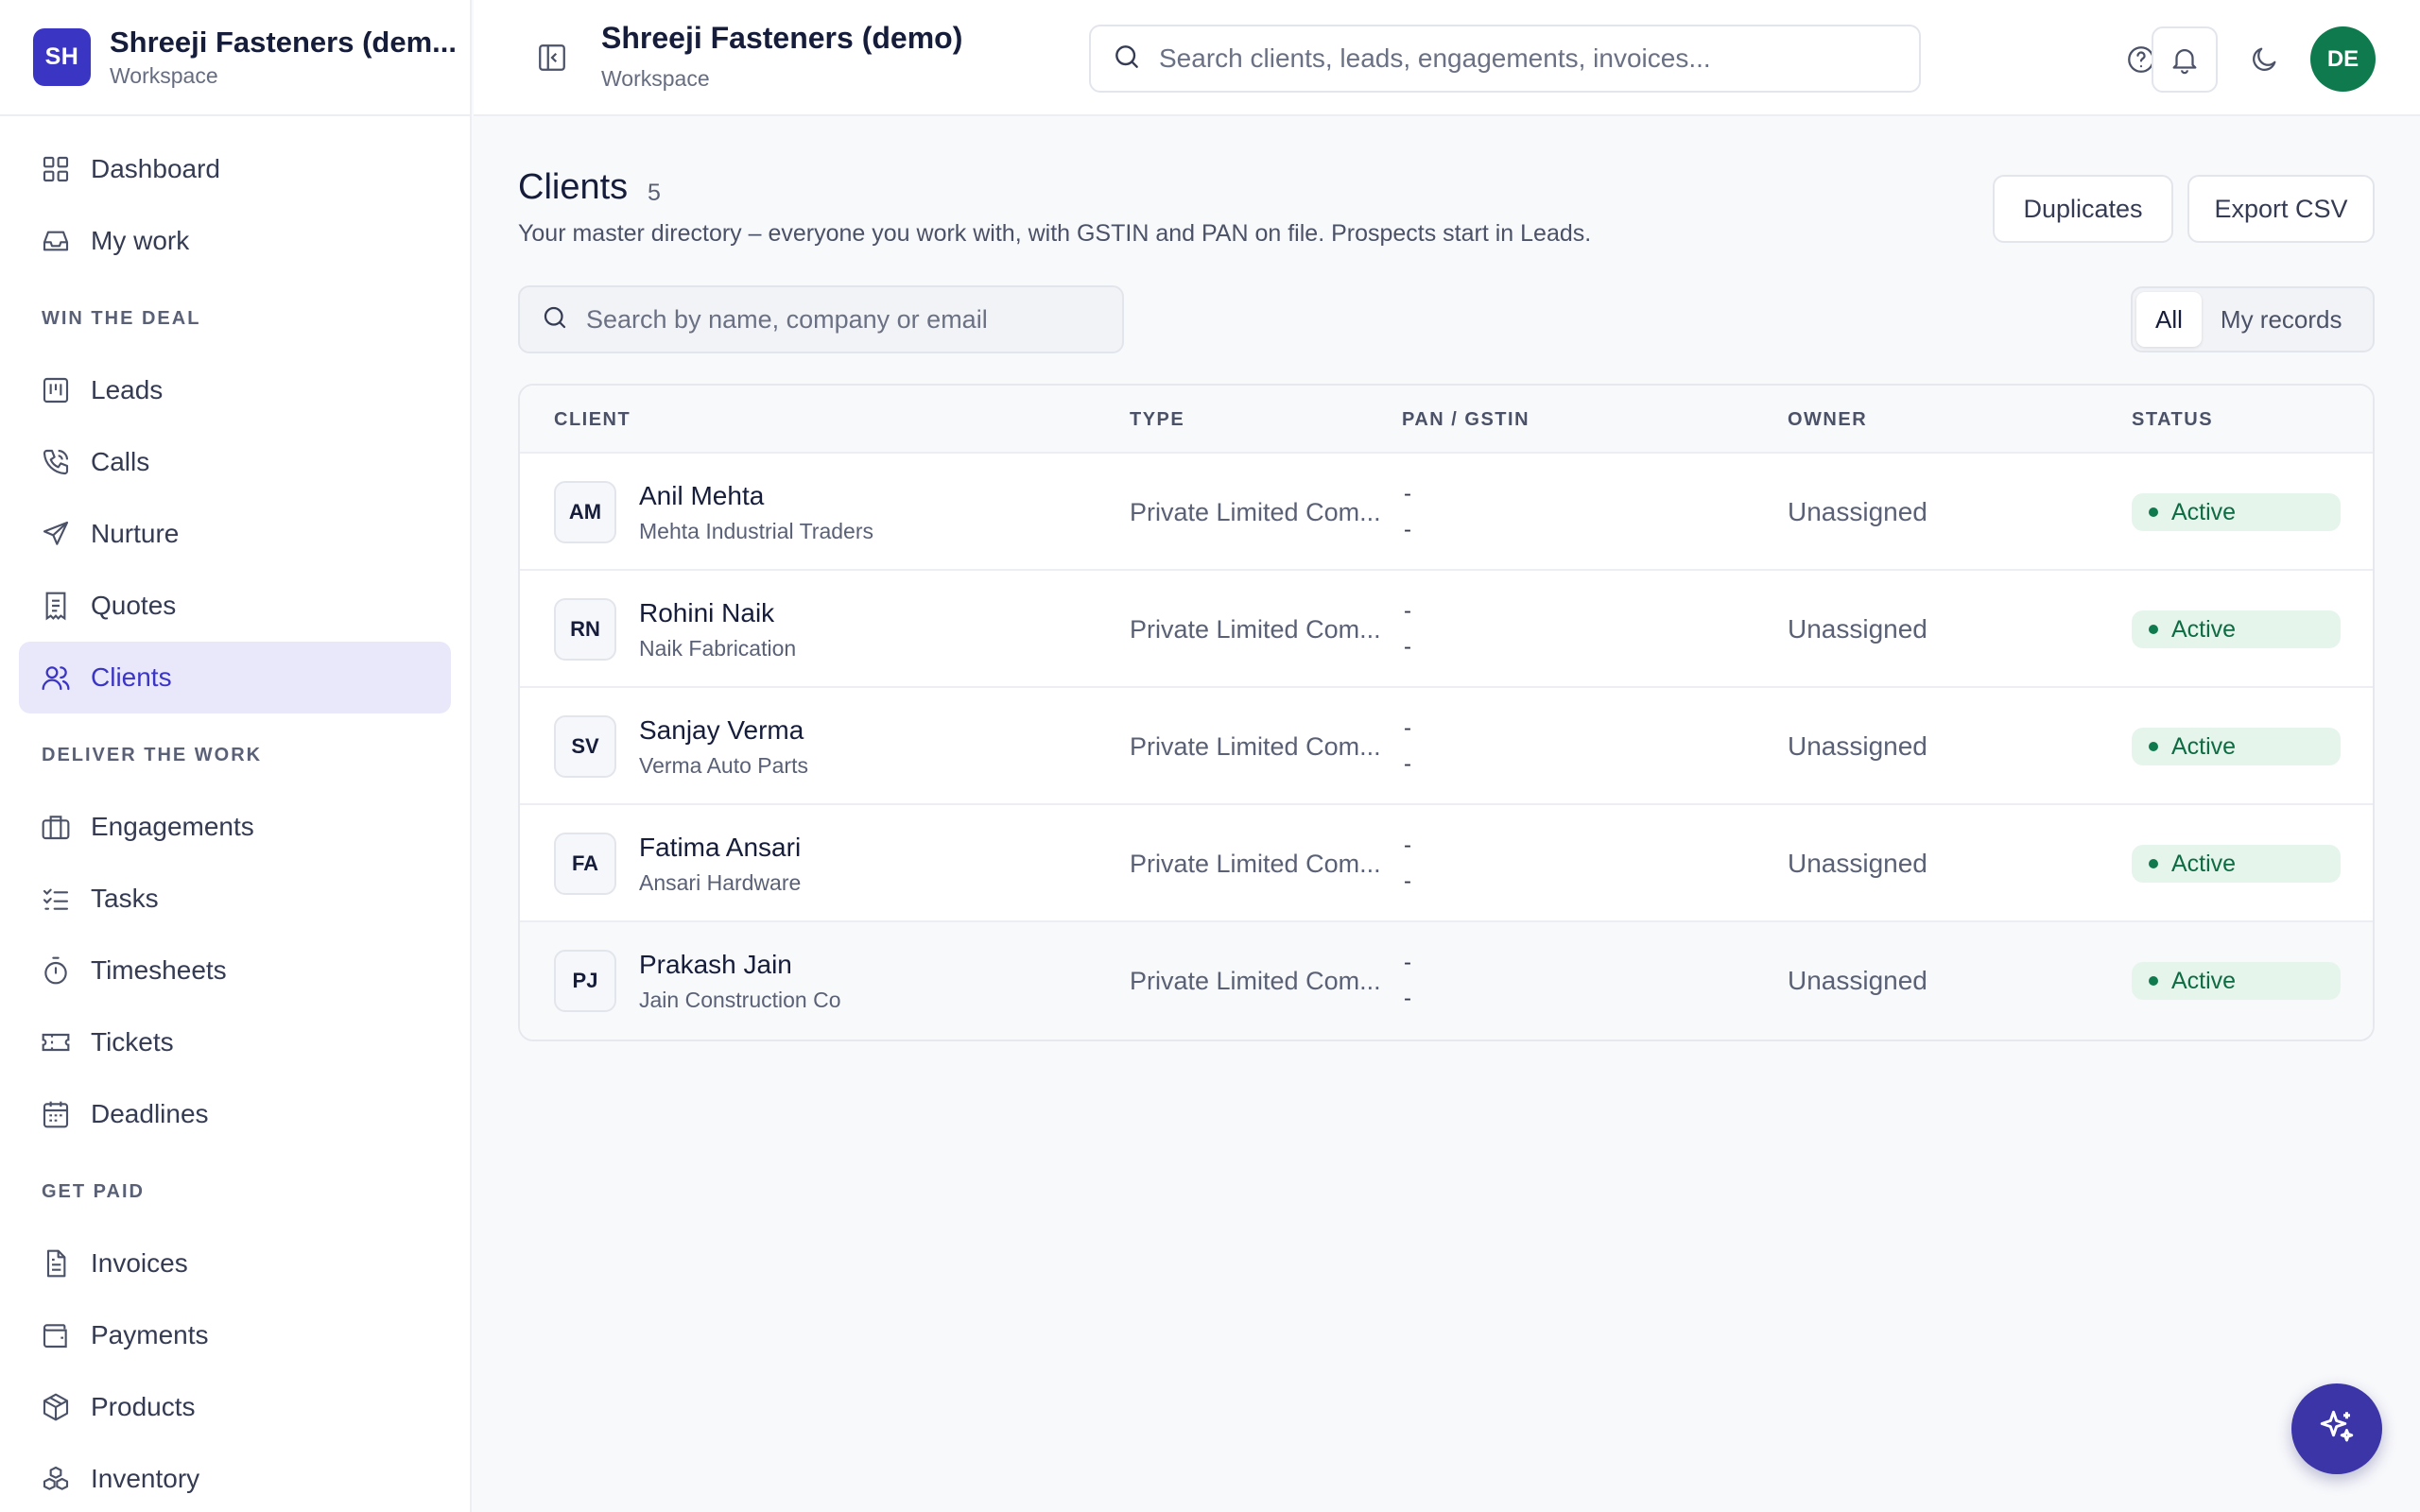  What do you see at coordinates (235, 1263) in the screenshot?
I see `sidebar-item-invoices: Invoices` at bounding box center [235, 1263].